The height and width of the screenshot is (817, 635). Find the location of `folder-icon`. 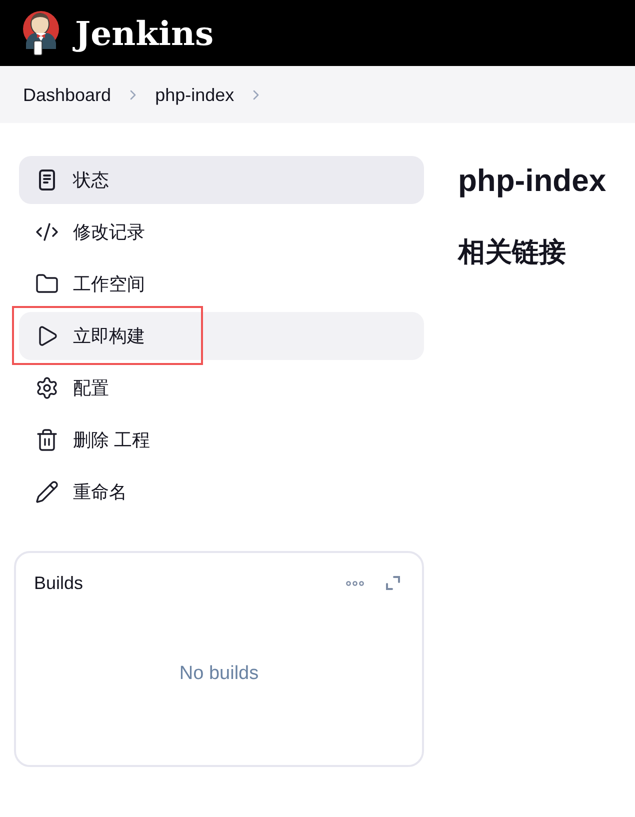

folder-icon is located at coordinates (47, 284).